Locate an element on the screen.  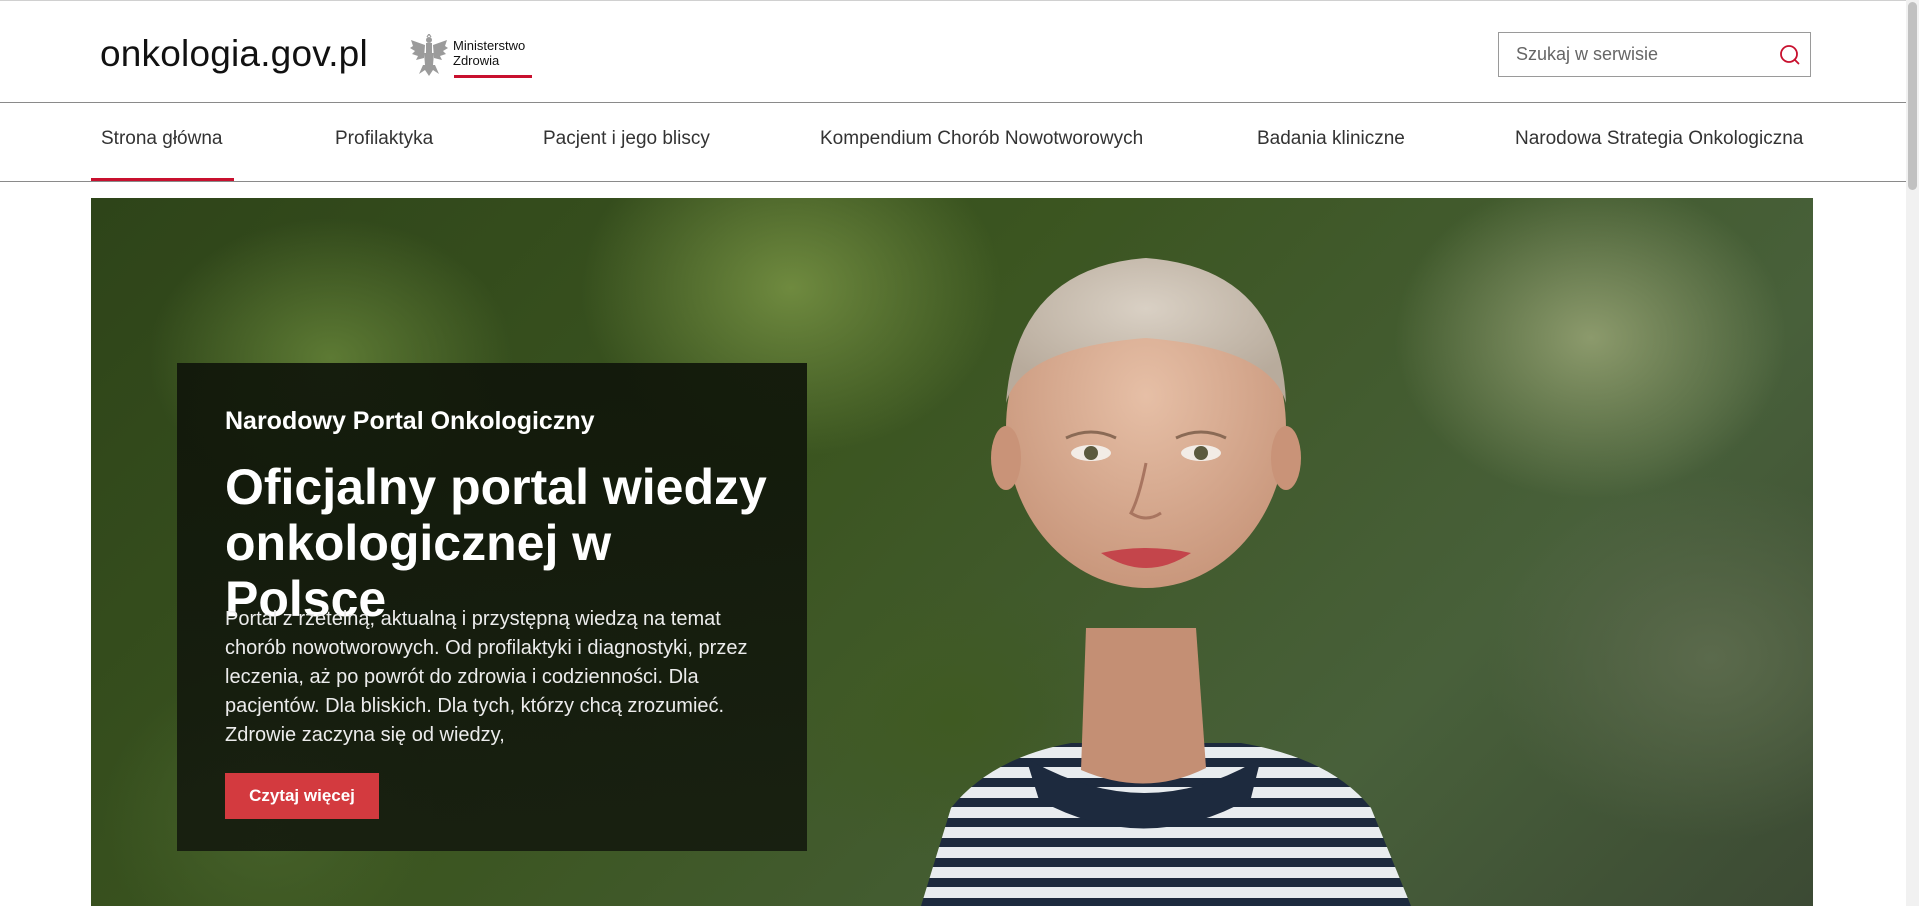
read-more-button: Czytaj więcej is located at coordinates (302, 796).